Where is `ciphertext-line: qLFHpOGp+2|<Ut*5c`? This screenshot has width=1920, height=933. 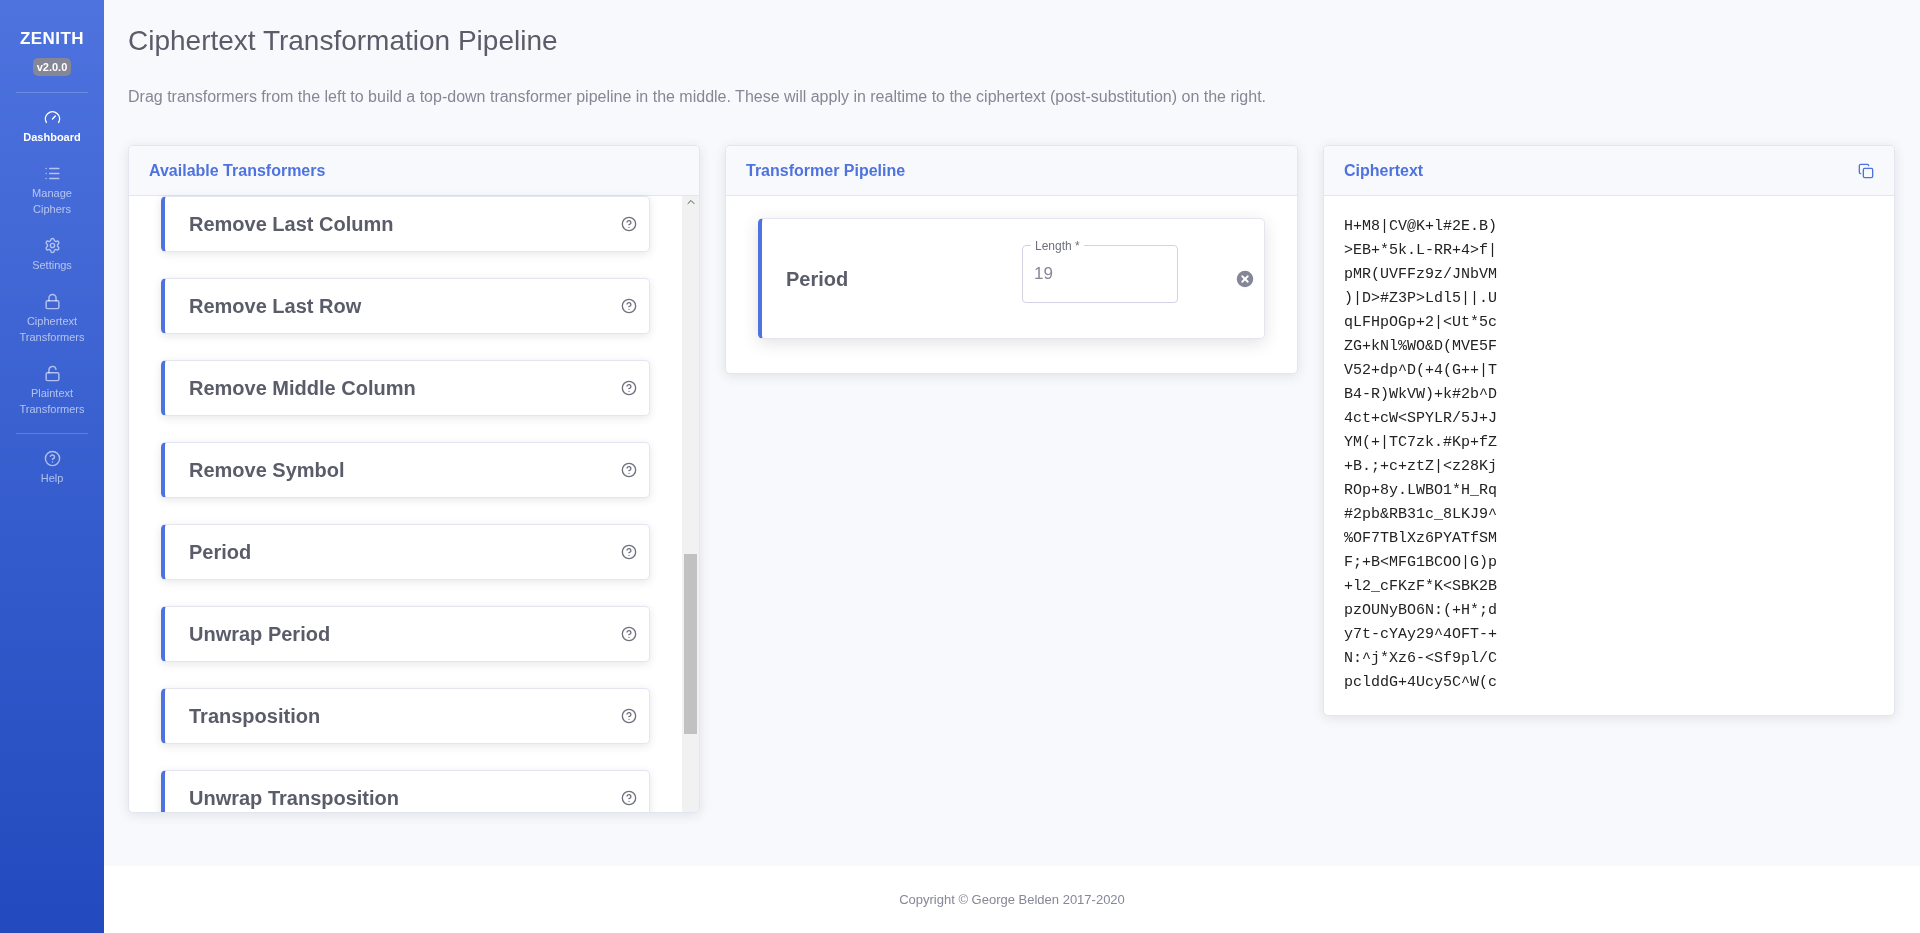 ciphertext-line: qLFHpOGp+2|<Ut*5c is located at coordinates (1421, 323).